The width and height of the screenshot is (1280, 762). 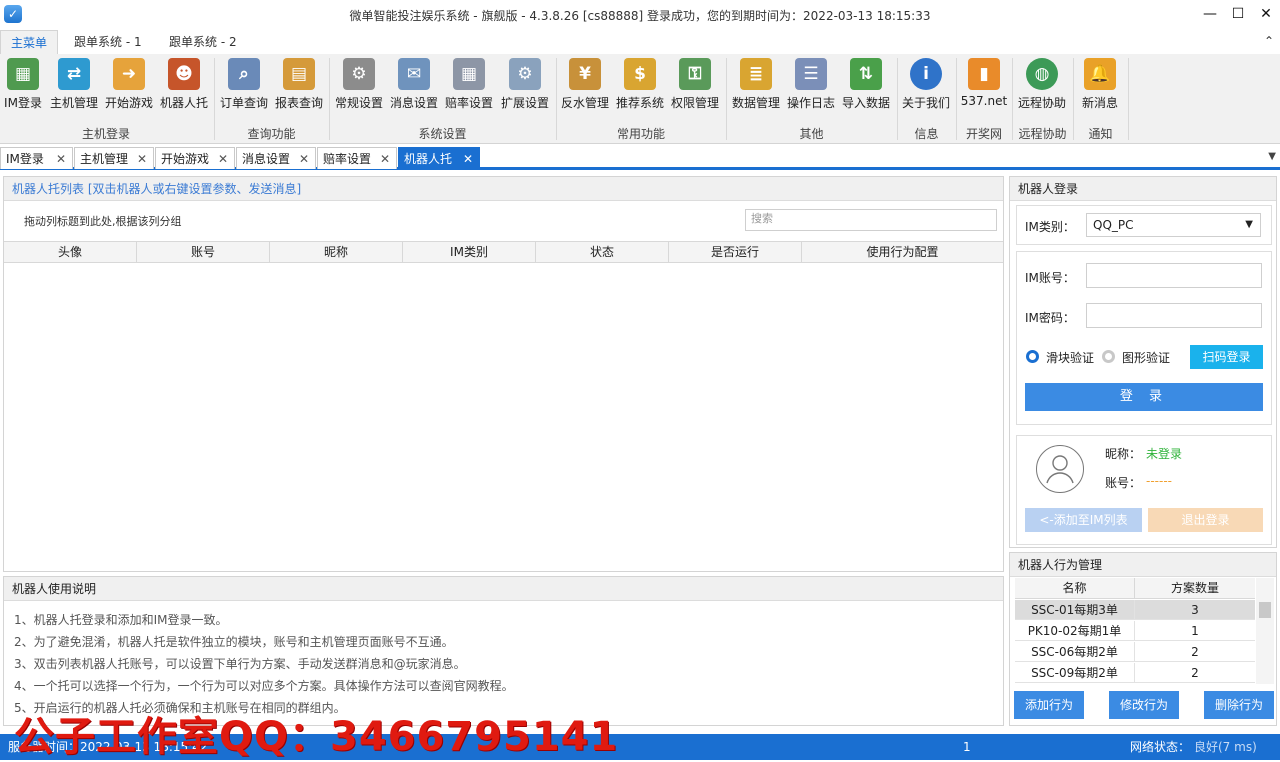 What do you see at coordinates (1210, 14) in the screenshot?
I see `minimize-button: —` at bounding box center [1210, 14].